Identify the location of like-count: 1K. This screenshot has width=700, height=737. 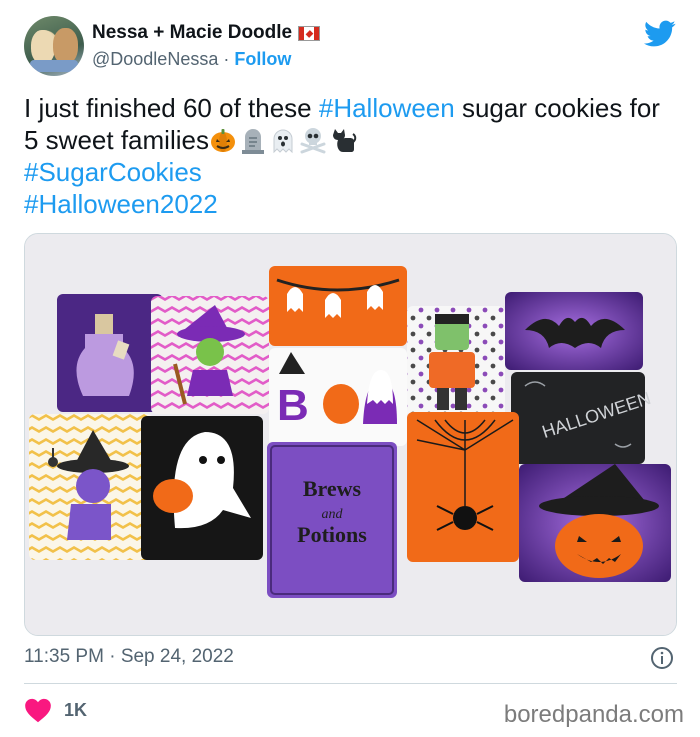
(76, 709).